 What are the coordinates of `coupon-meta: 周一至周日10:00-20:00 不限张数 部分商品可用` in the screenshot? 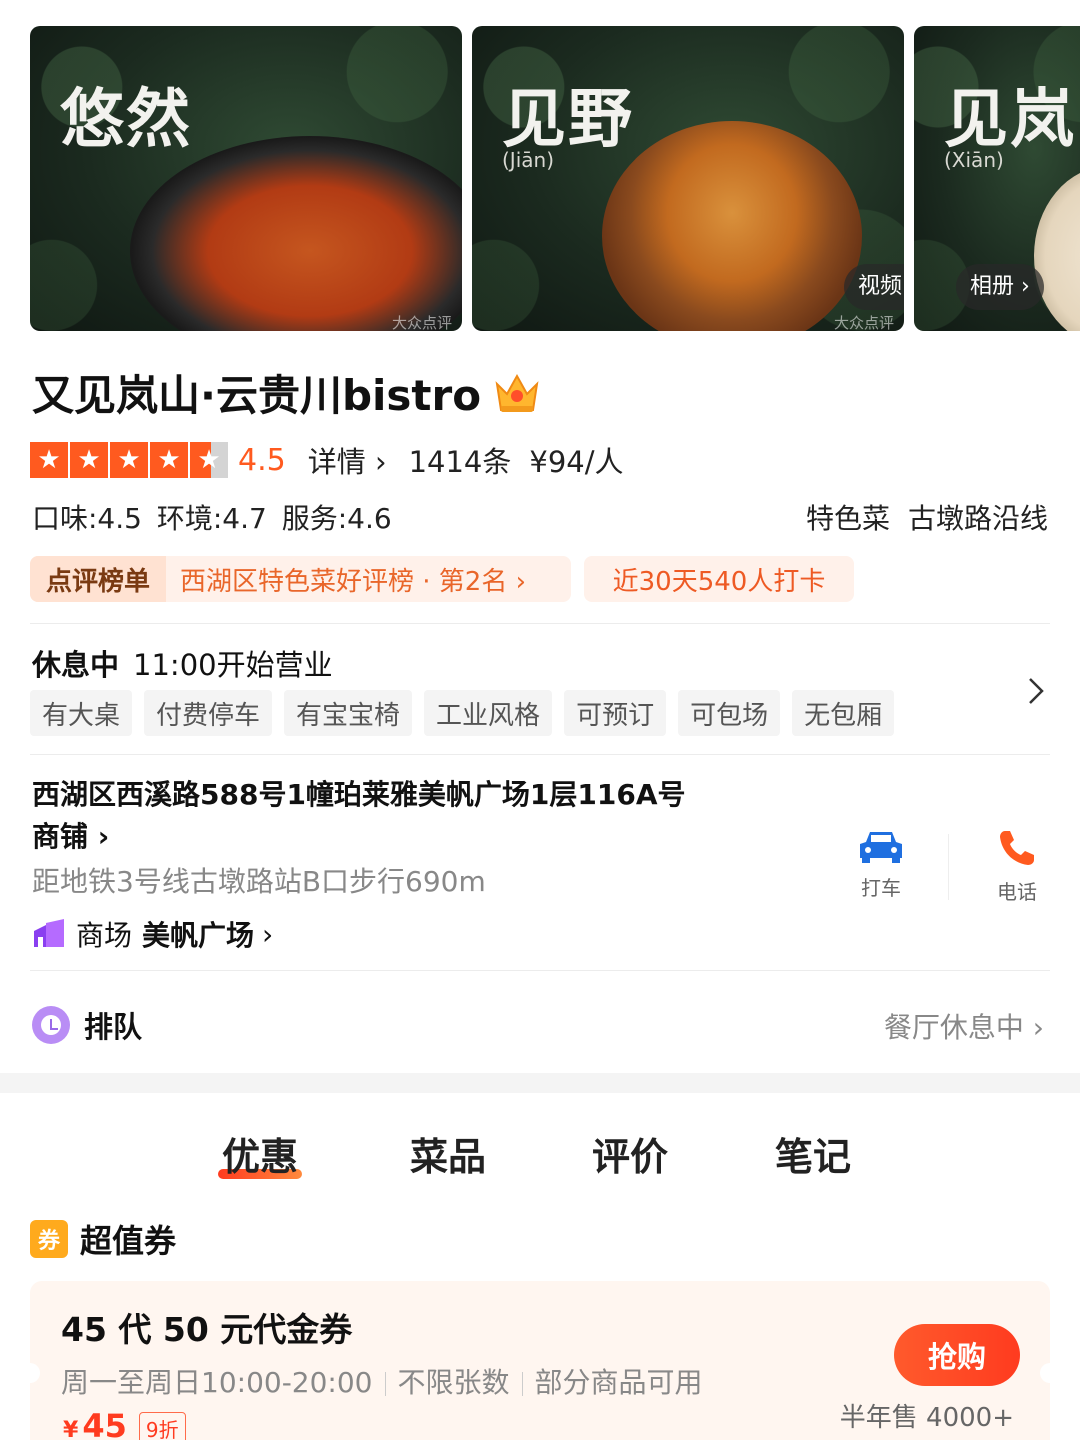 It's located at (382, 1381).